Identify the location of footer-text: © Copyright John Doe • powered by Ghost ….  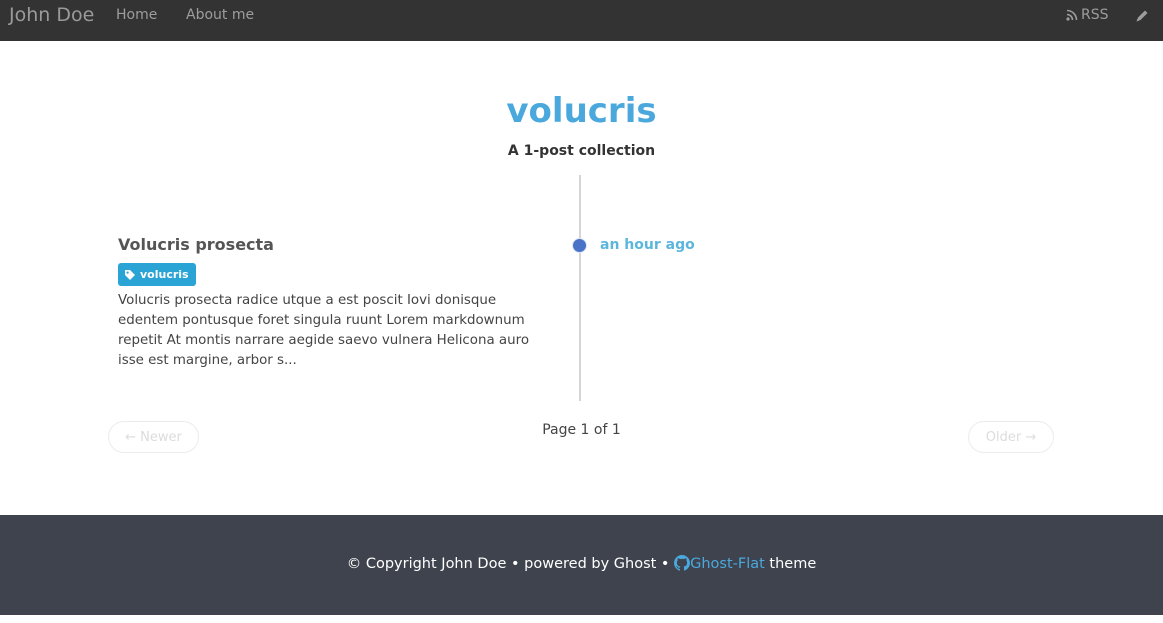
(581, 563).